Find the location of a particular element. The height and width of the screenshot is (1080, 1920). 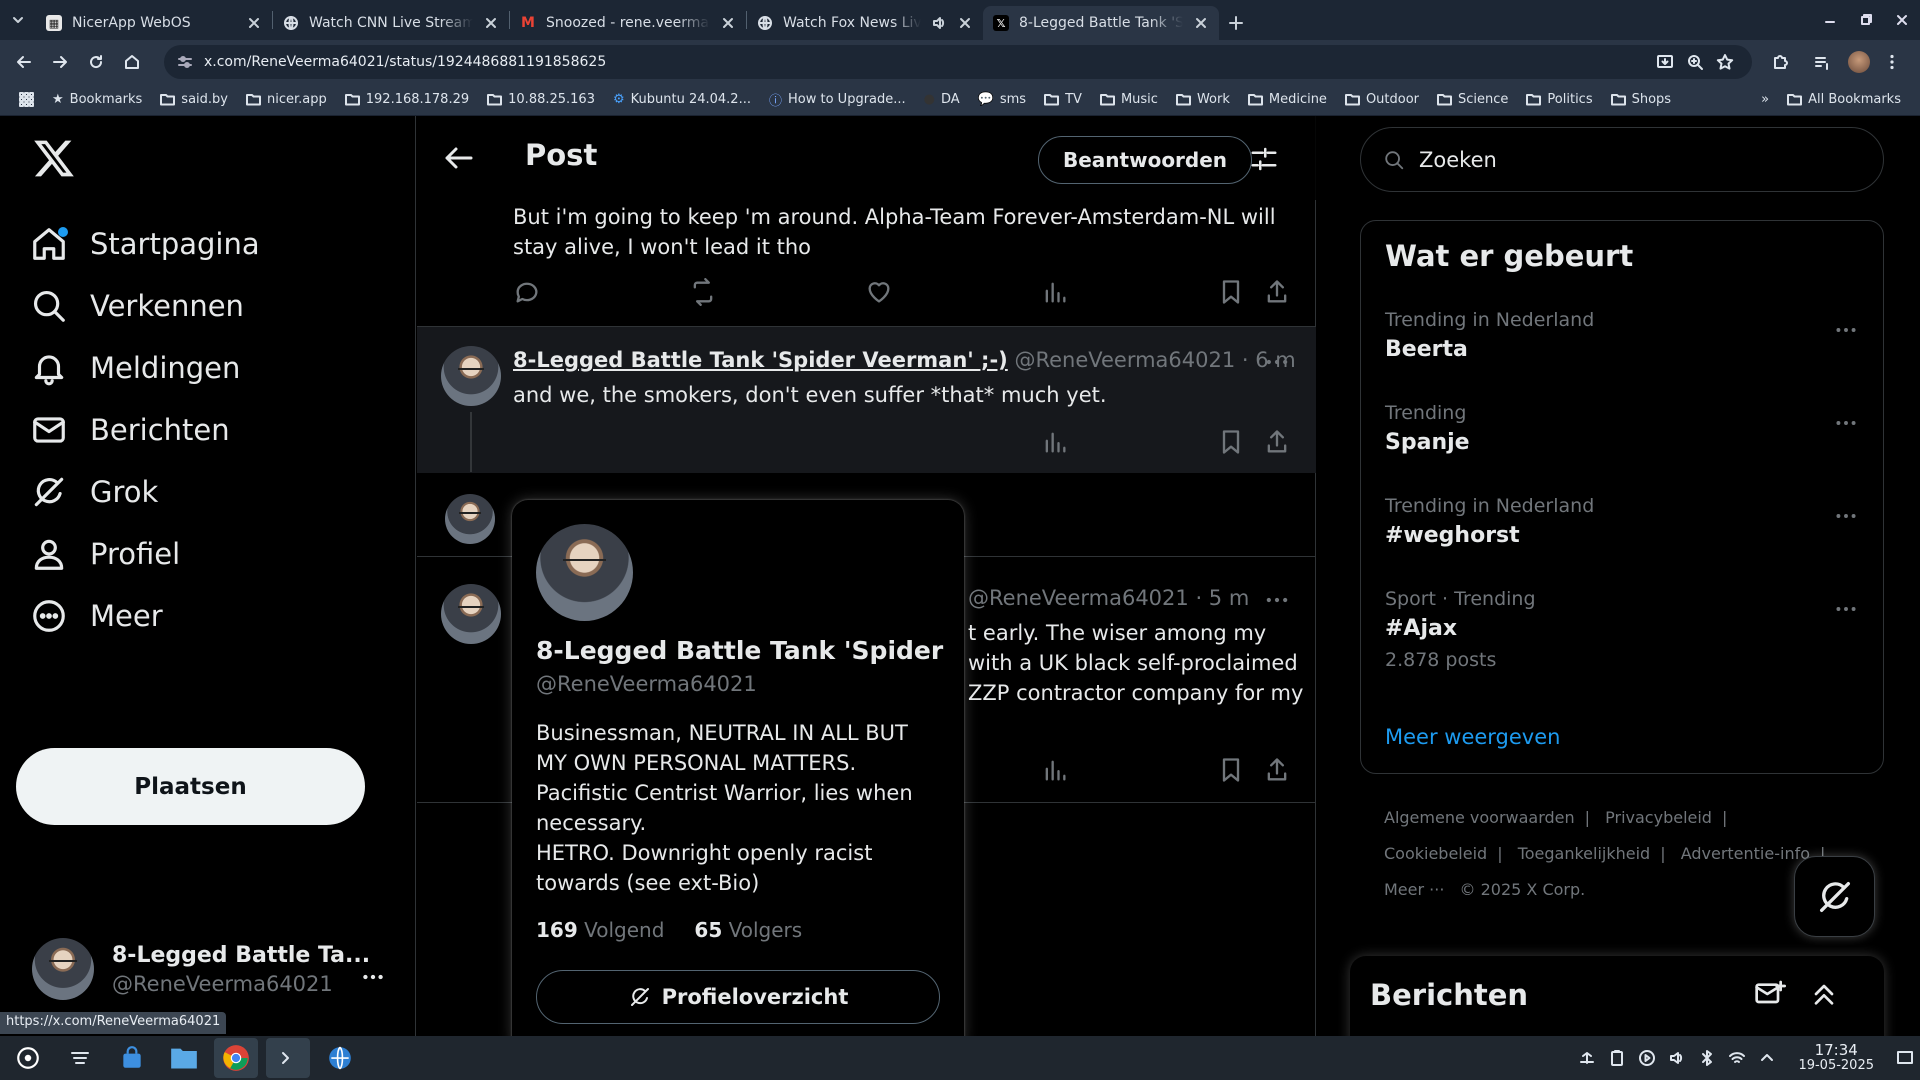

bookmark-item: 💬 sms is located at coordinates (1002, 100).